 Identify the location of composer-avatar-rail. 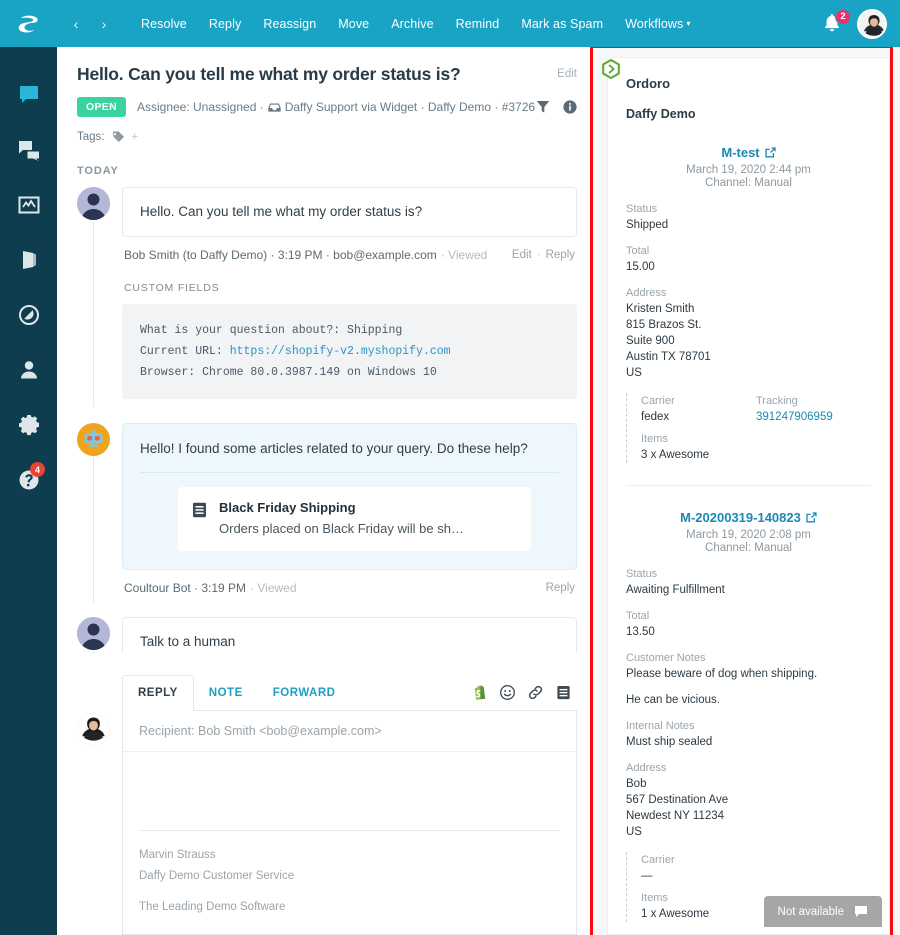
(94, 805).